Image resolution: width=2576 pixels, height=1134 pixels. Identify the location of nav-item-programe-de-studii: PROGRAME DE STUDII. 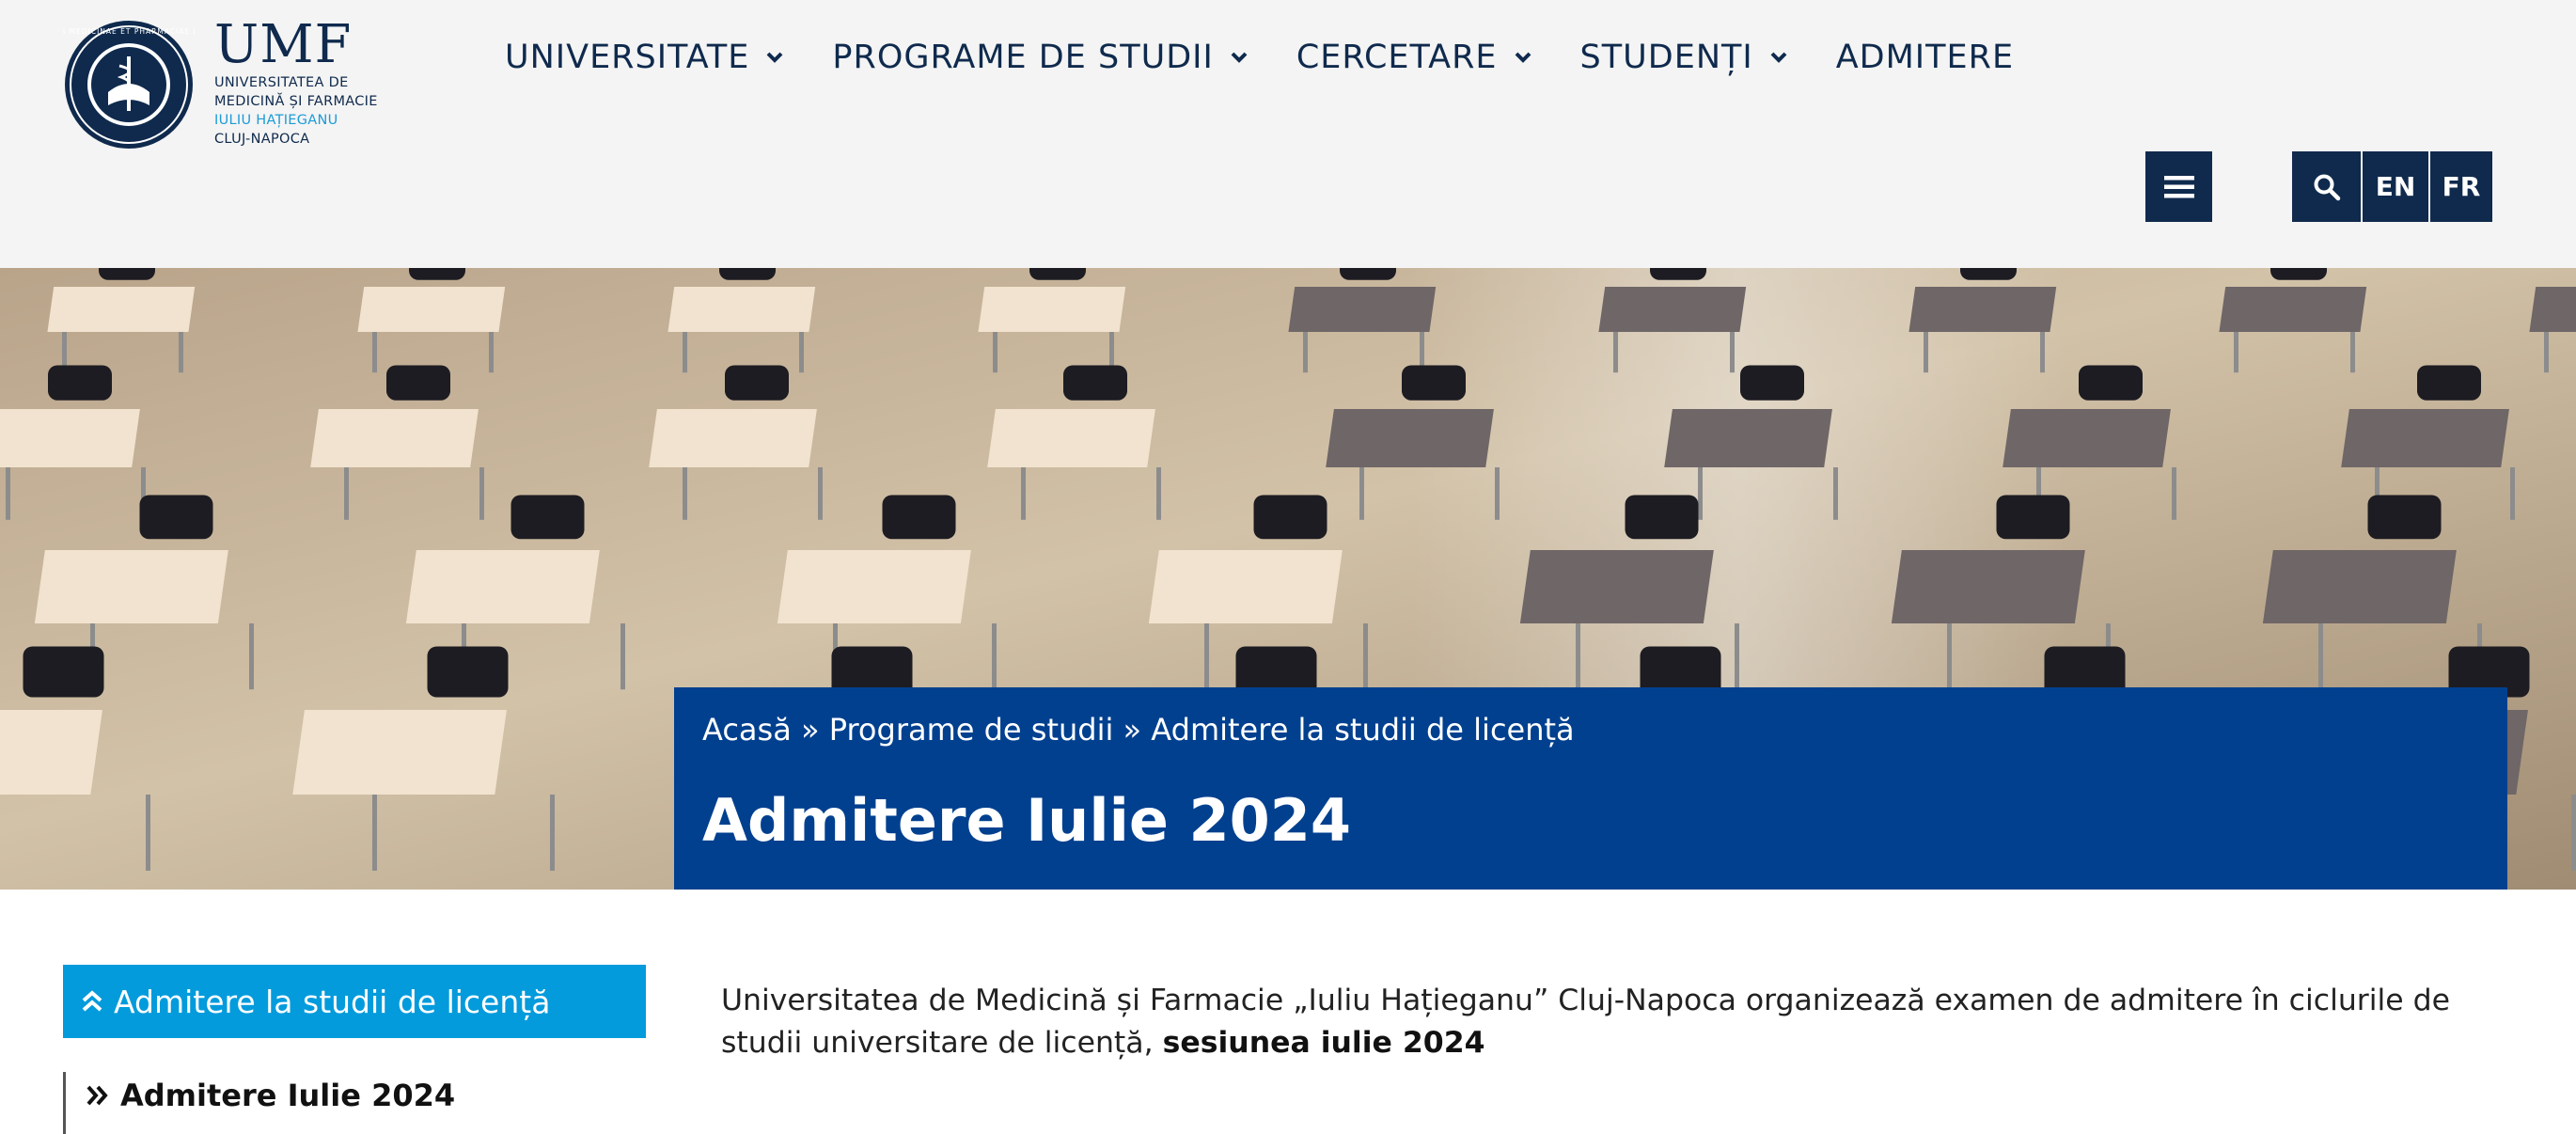
(1041, 58).